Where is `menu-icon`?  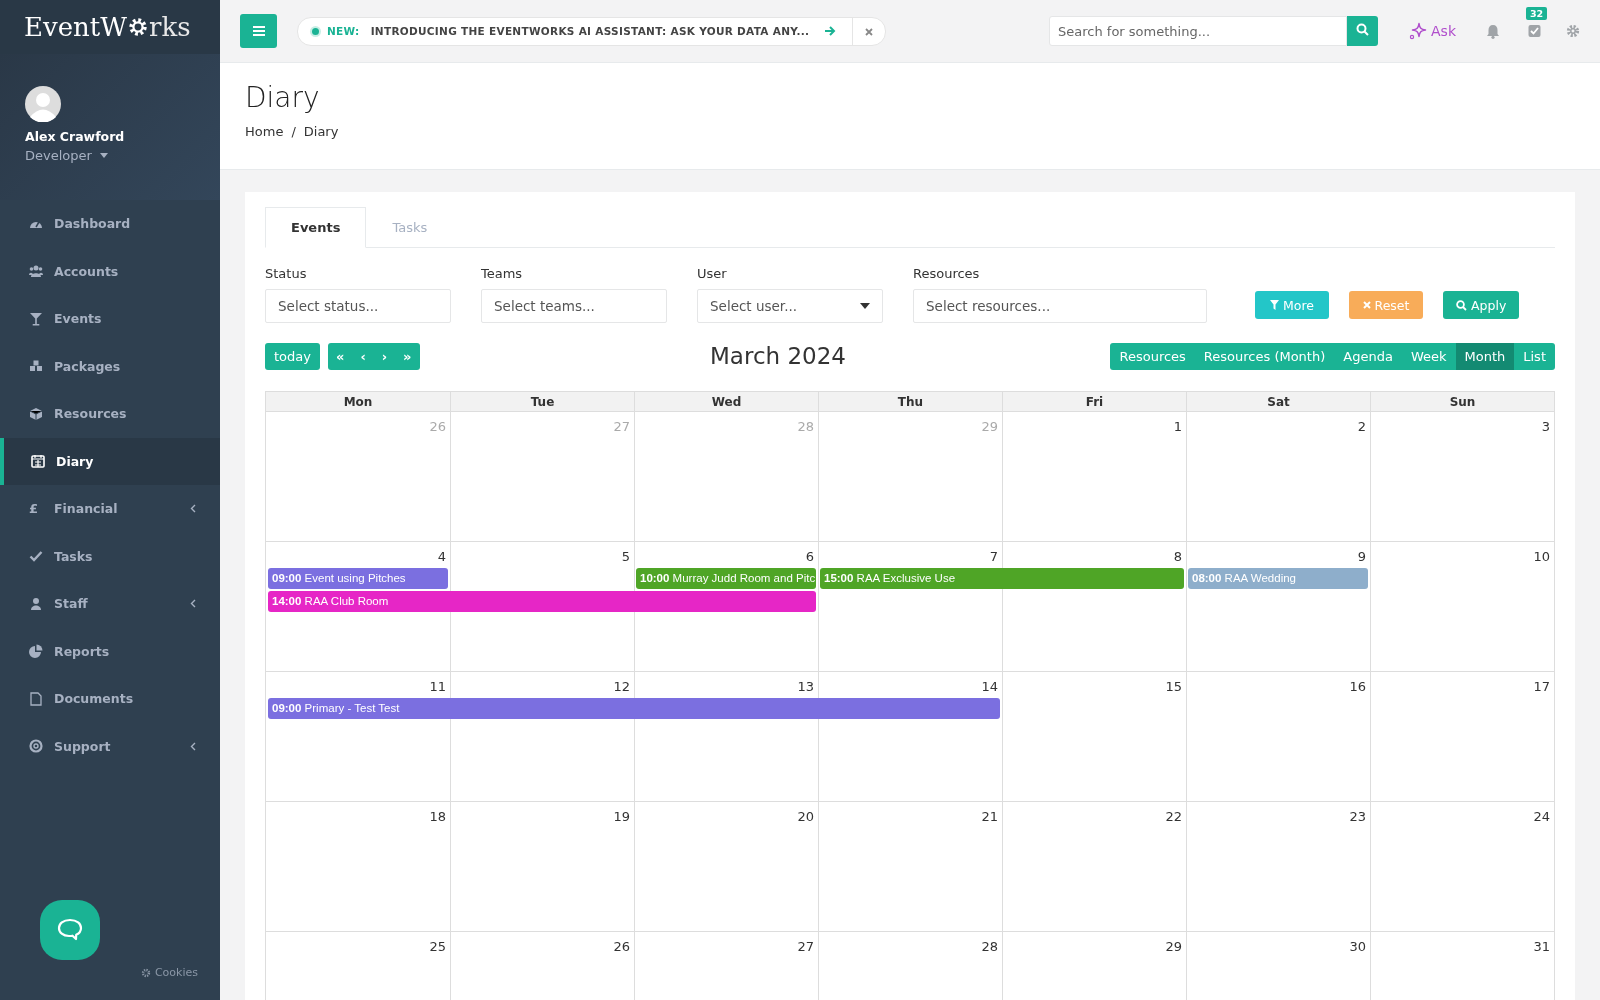 menu-icon is located at coordinates (258, 31).